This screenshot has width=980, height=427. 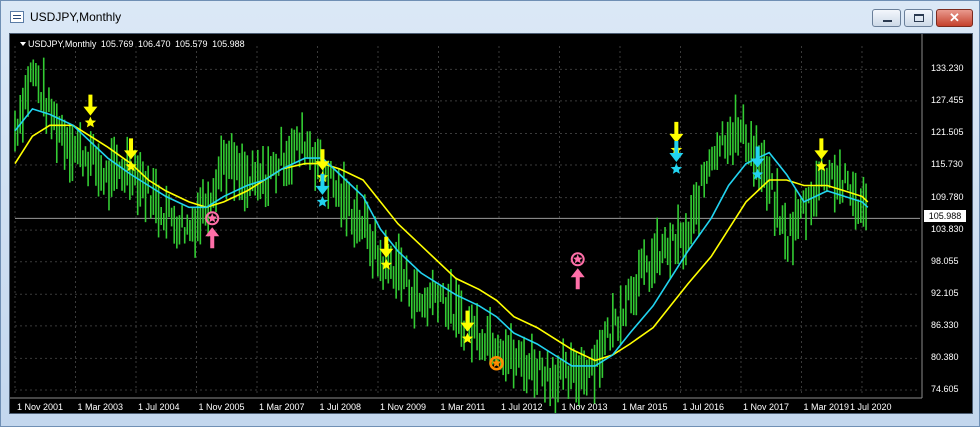 I want to click on time-tick-label: 1 Nov 2017, so click(x=766, y=407).